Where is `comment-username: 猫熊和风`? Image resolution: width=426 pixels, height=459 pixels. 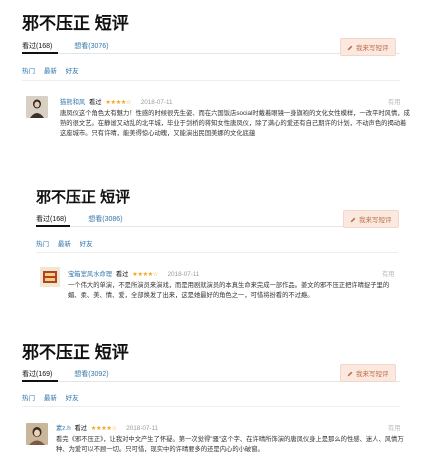 comment-username: 猫熊和风 is located at coordinates (72, 102).